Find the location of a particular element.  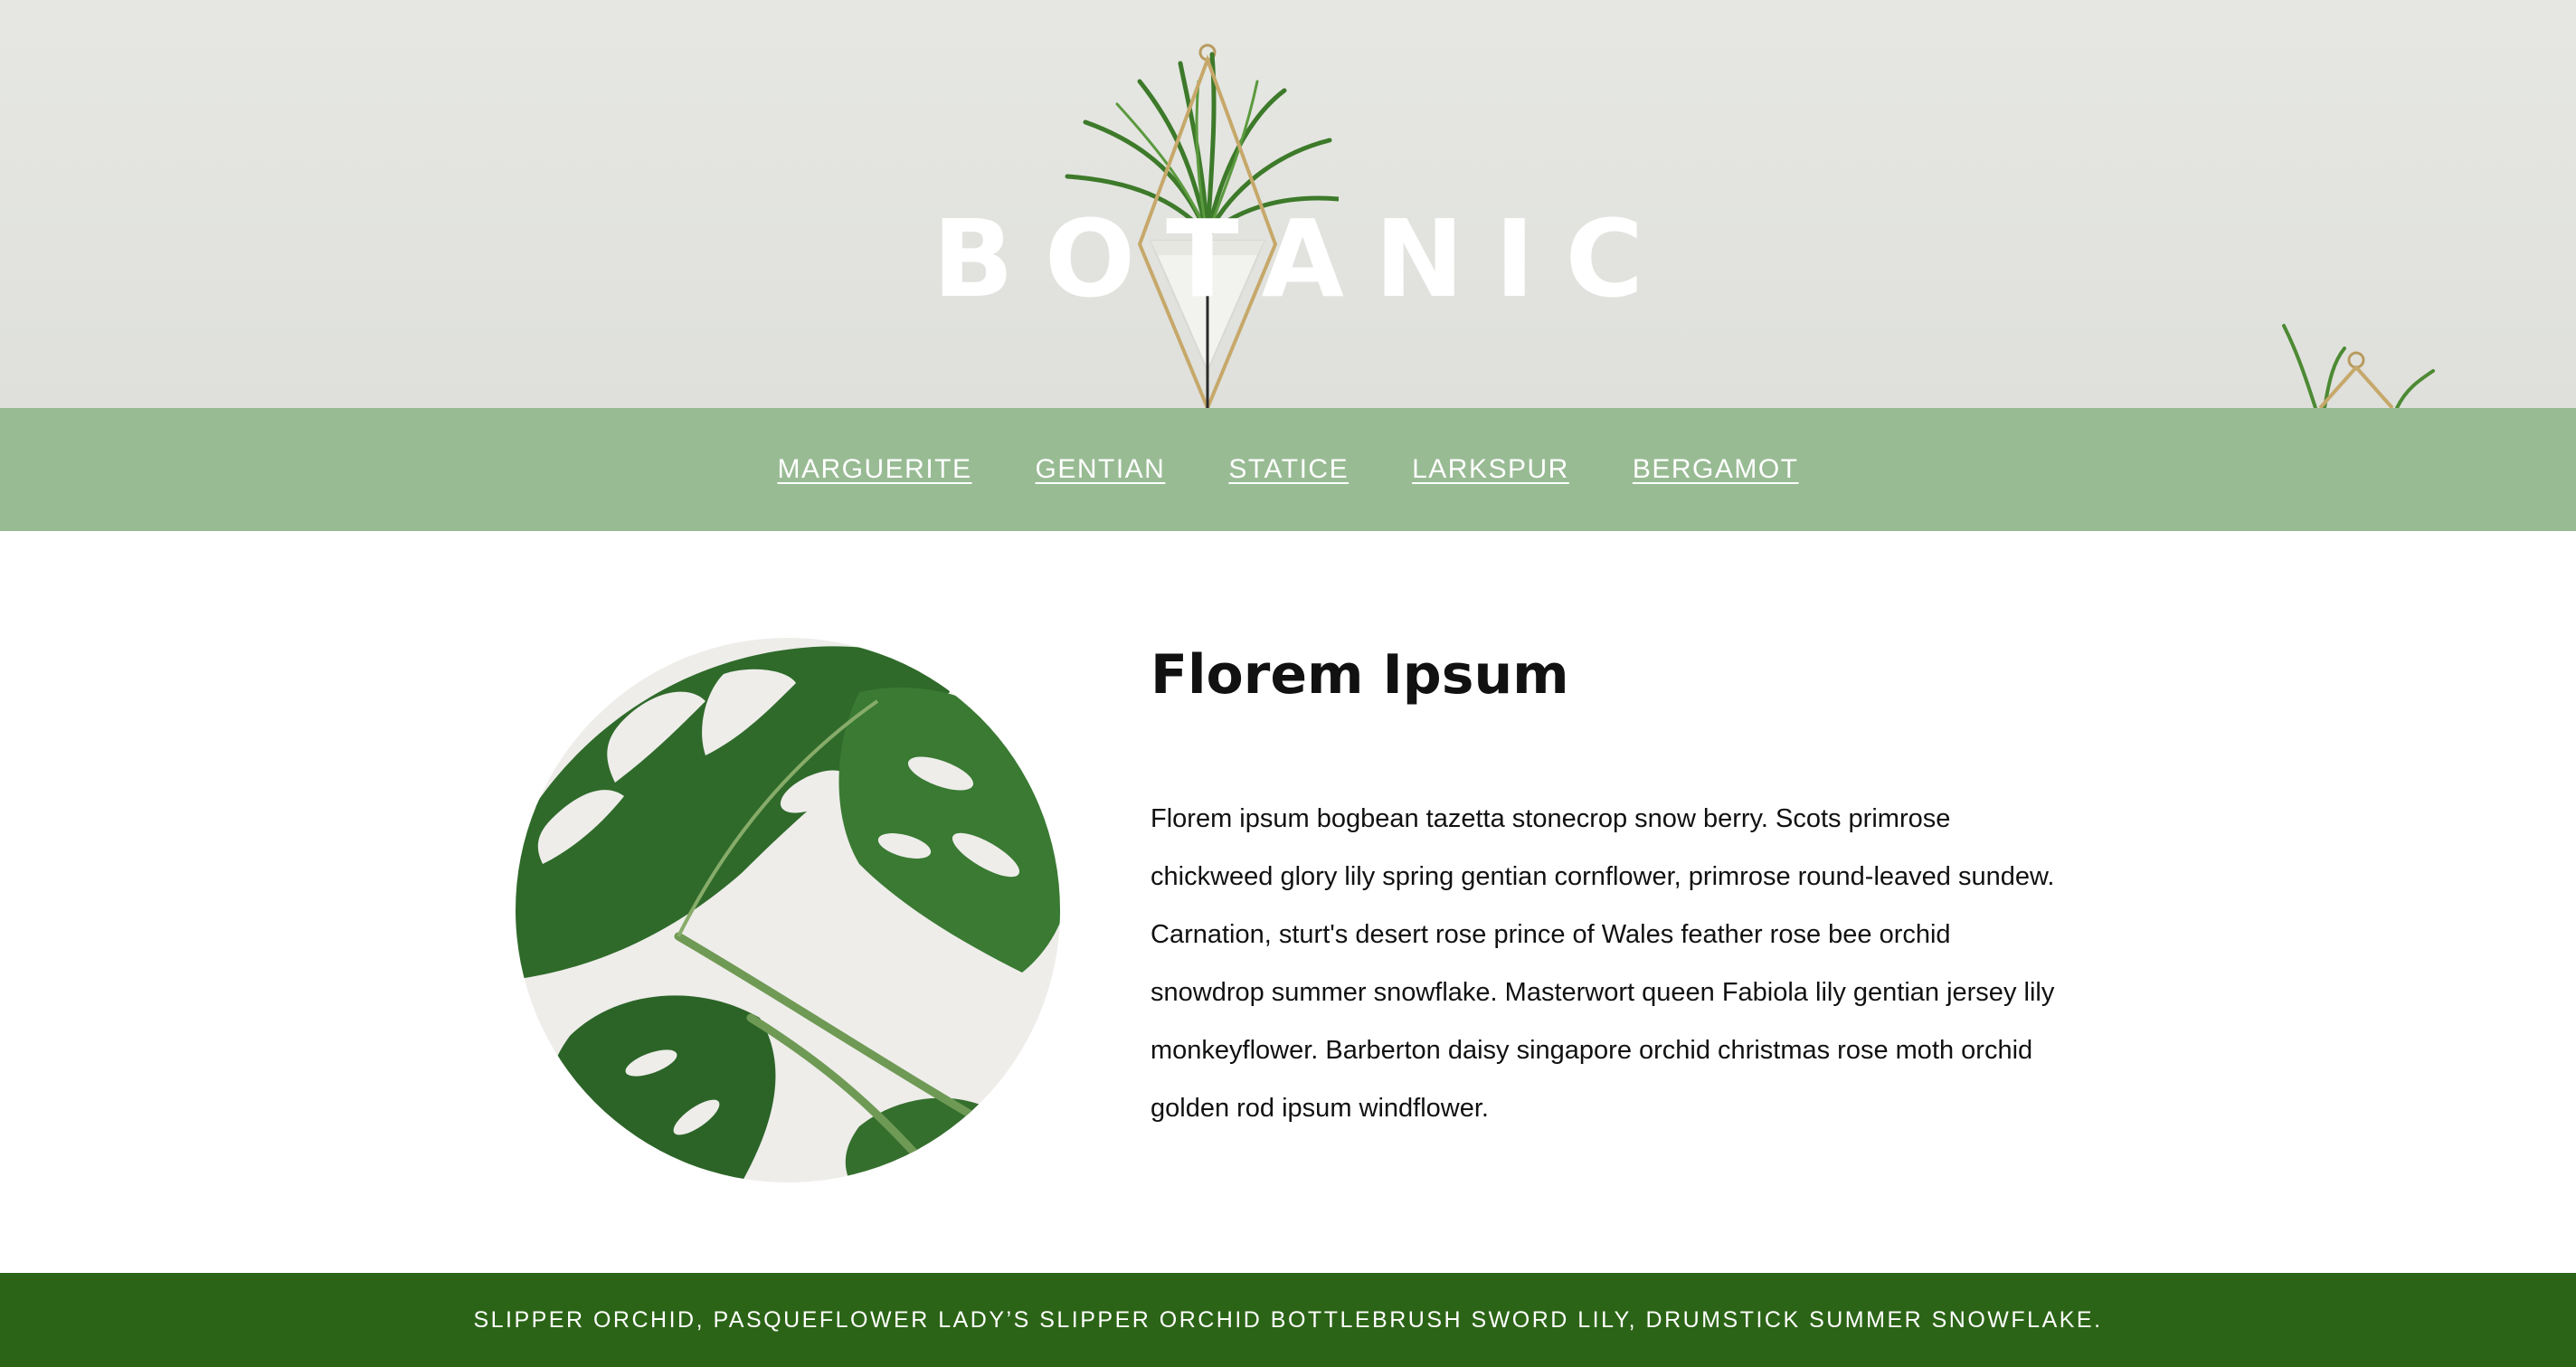

monstera-illustration is located at coordinates (788, 910).